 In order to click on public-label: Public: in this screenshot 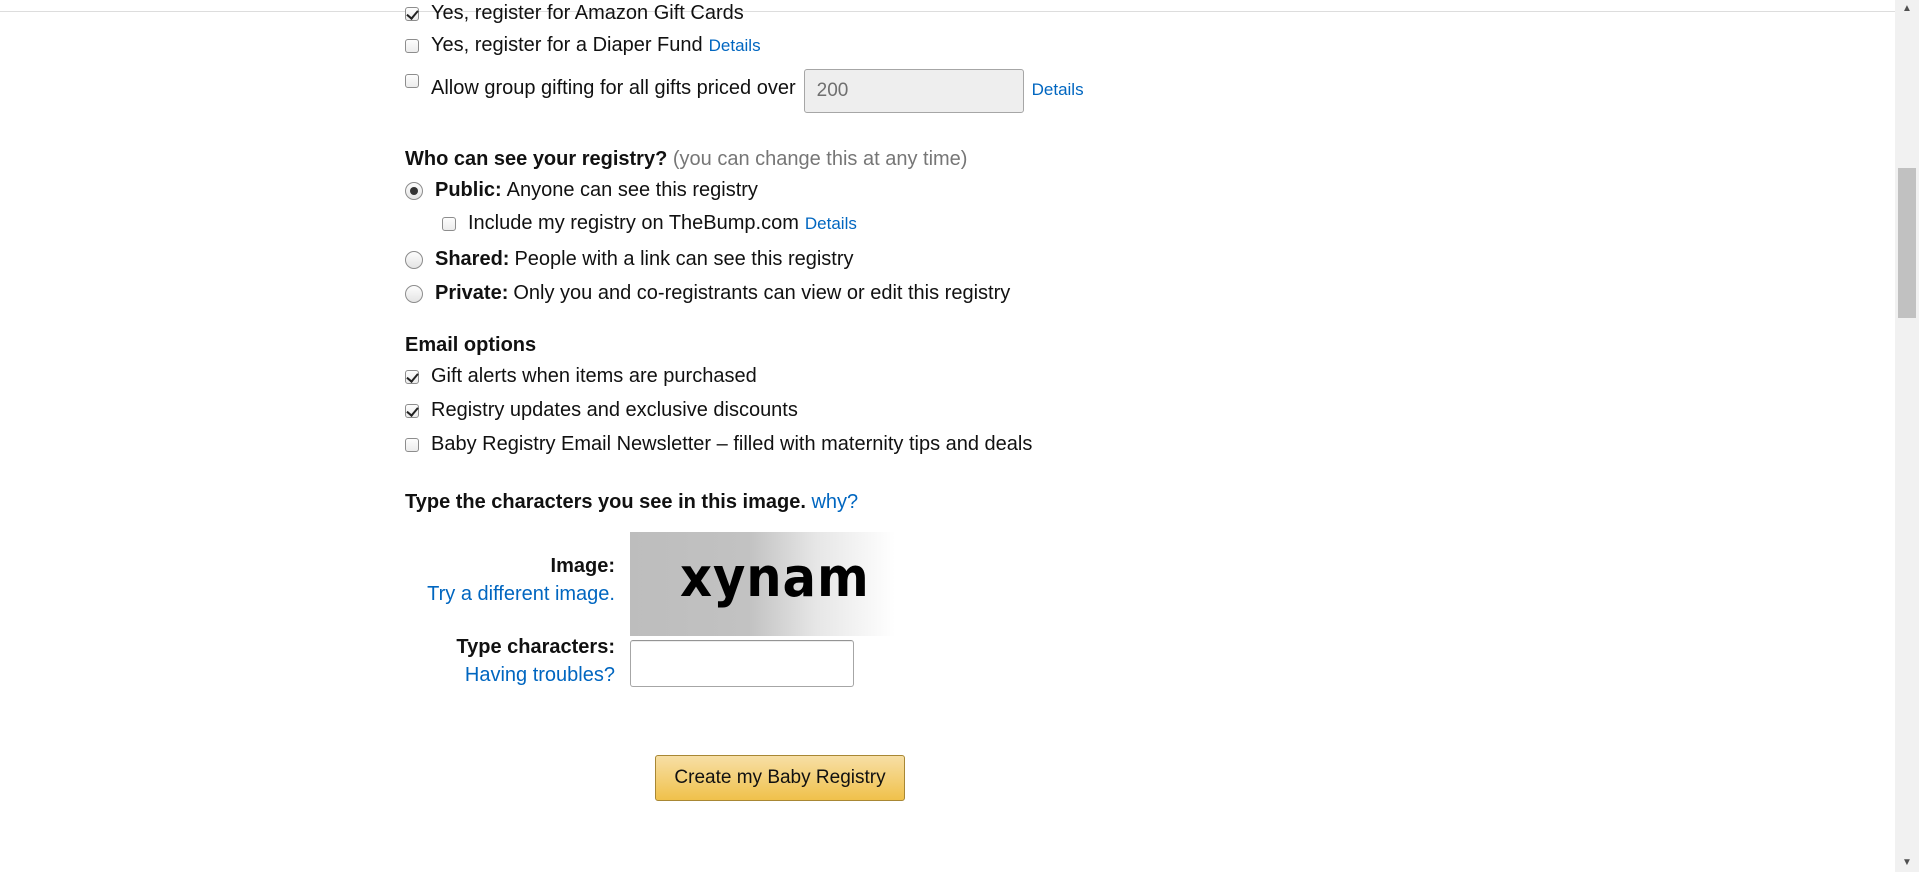, I will do `click(468, 190)`.